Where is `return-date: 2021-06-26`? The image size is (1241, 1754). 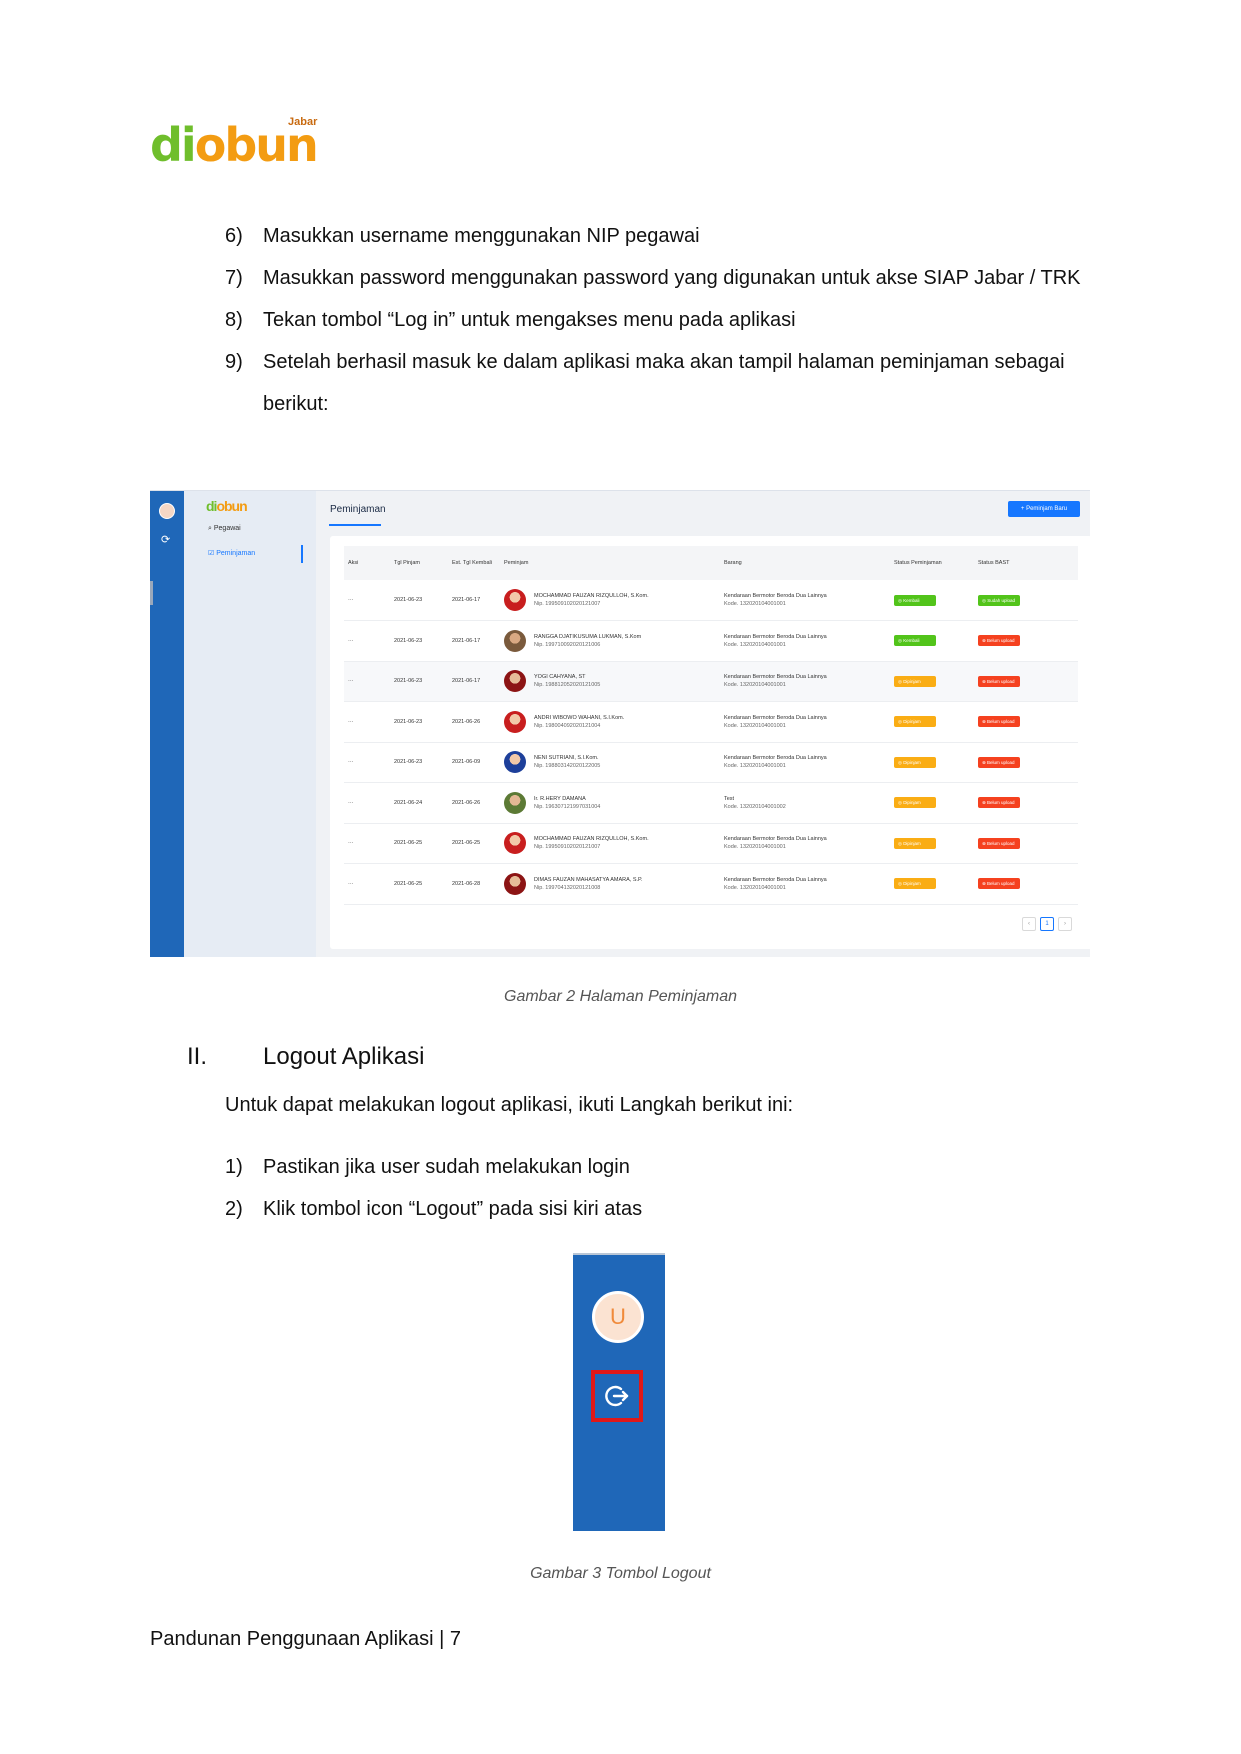
return-date: 2021-06-26 is located at coordinates (474, 803).